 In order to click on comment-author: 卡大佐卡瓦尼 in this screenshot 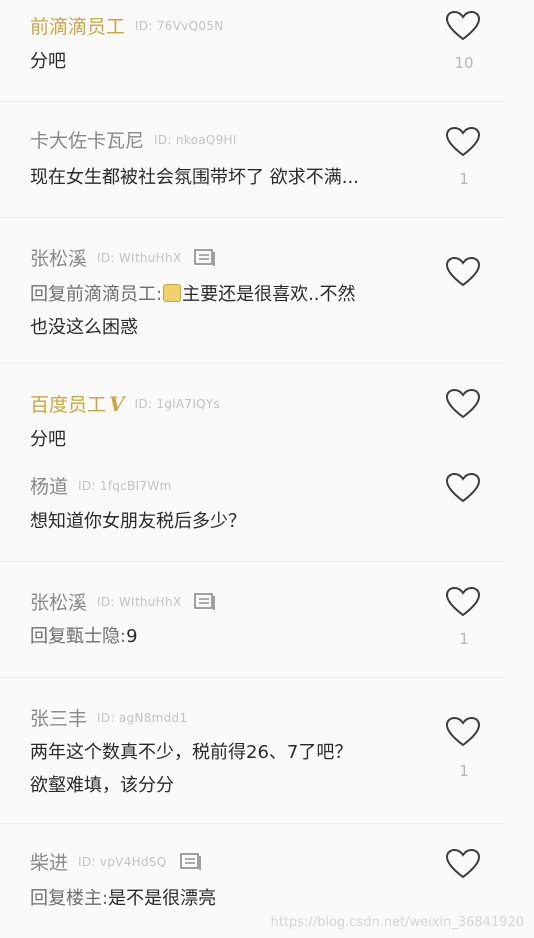, I will do `click(87, 139)`.